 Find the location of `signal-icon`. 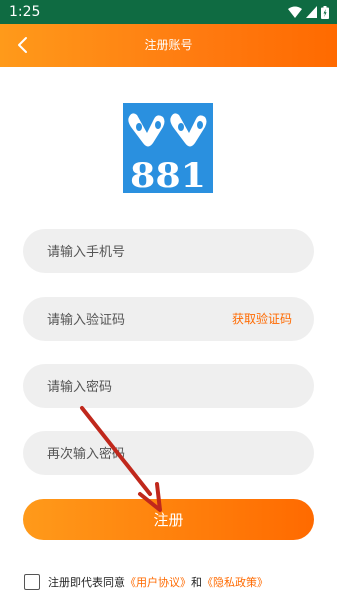

signal-icon is located at coordinates (311, 12).